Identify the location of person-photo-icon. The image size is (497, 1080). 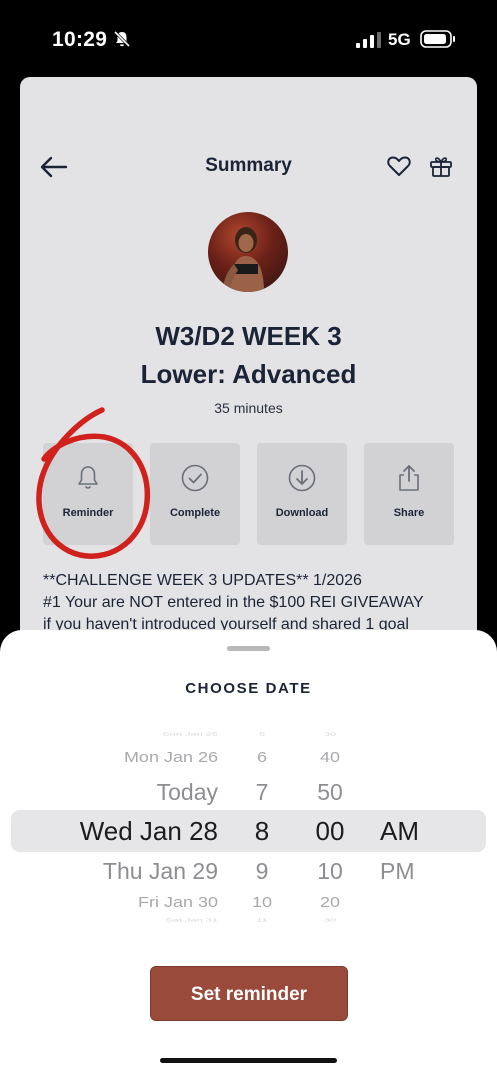
(243, 259).